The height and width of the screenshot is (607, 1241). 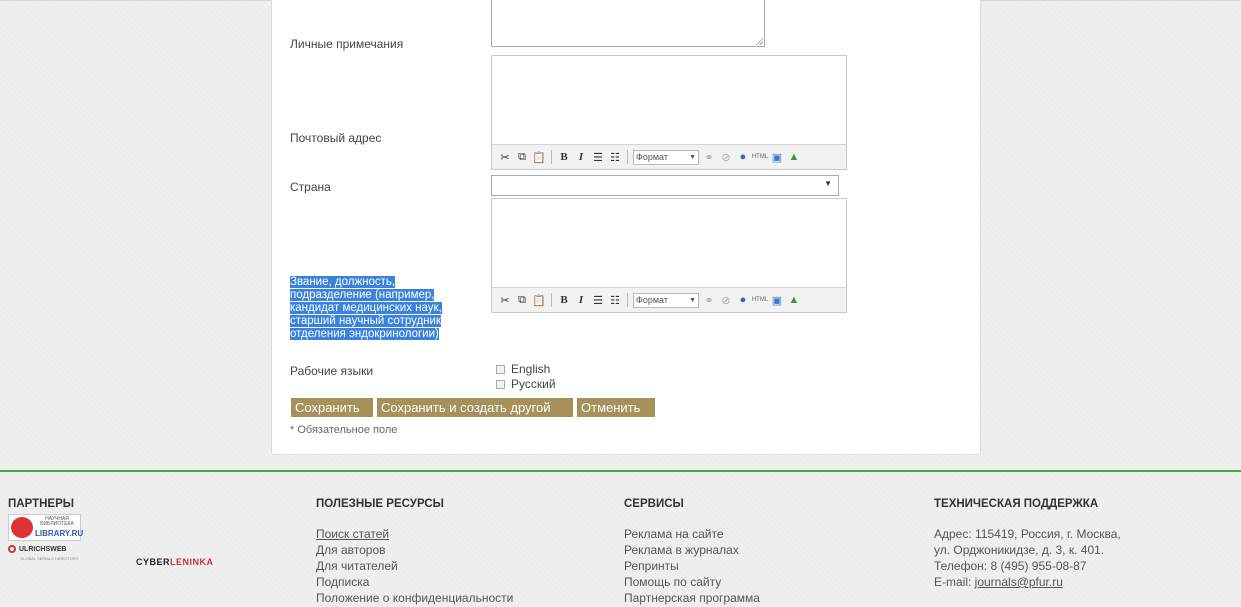 I want to click on cyberleninka-logo: CYBERLENINKA, so click(x=175, y=562).